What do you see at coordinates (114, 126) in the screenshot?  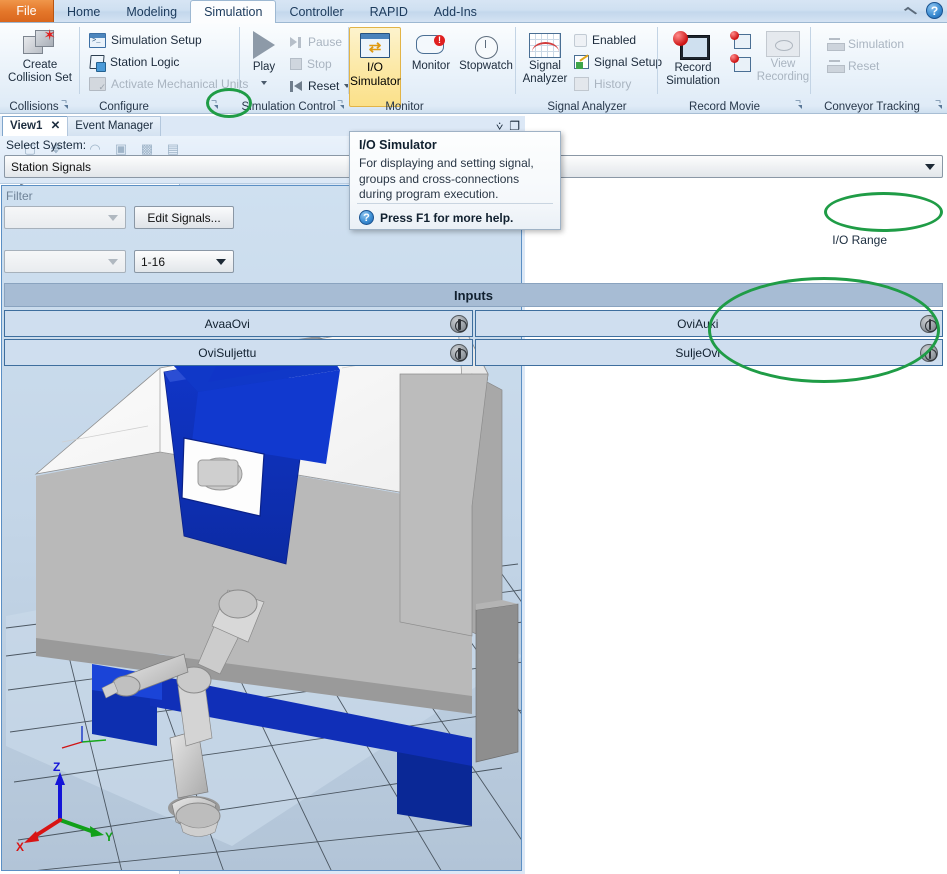 I see `tab-event-manager: Event Manager` at bounding box center [114, 126].